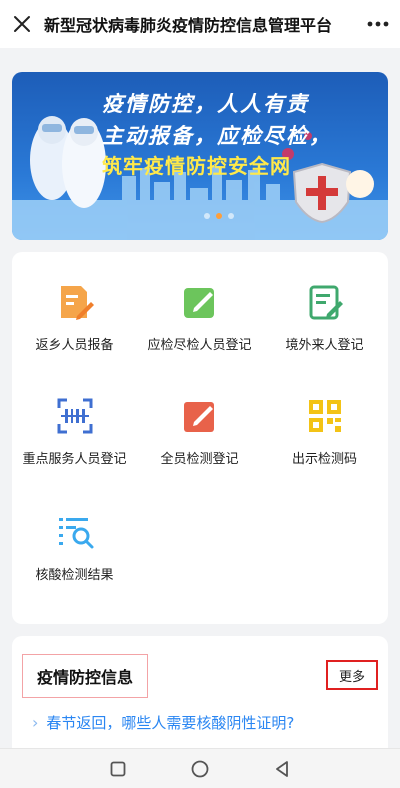  What do you see at coordinates (217, 136) in the screenshot?
I see `banner-line-2: 主动报备，应检尽检，` at bounding box center [217, 136].